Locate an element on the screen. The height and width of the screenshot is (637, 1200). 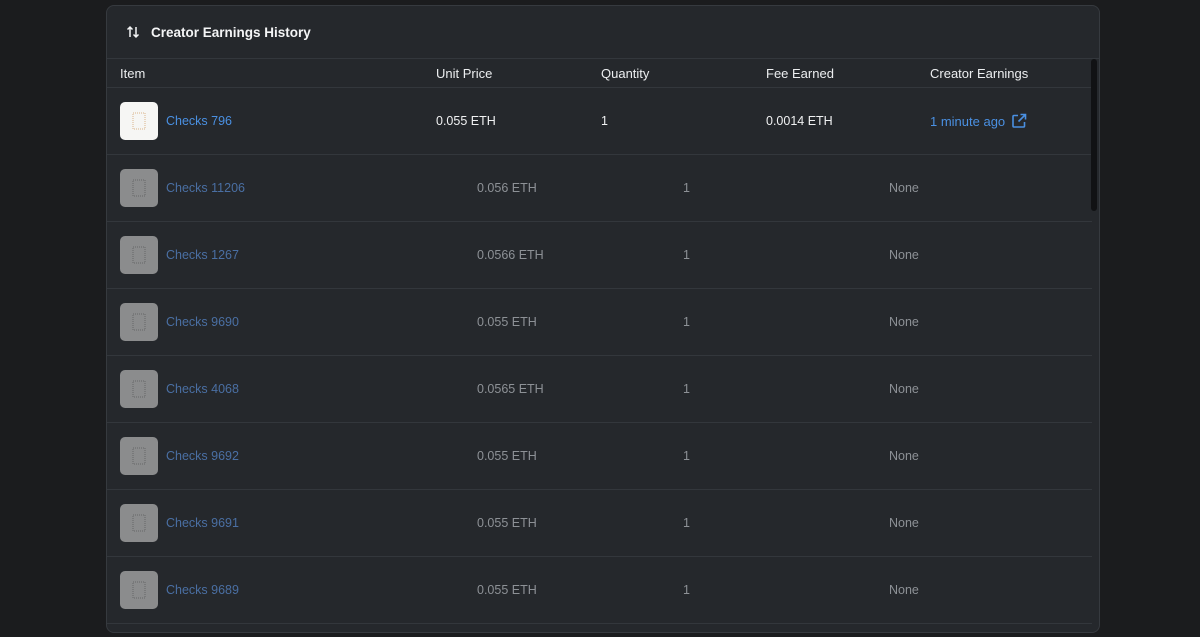
earnings-time-link: 1 minute ago is located at coordinates (978, 121).